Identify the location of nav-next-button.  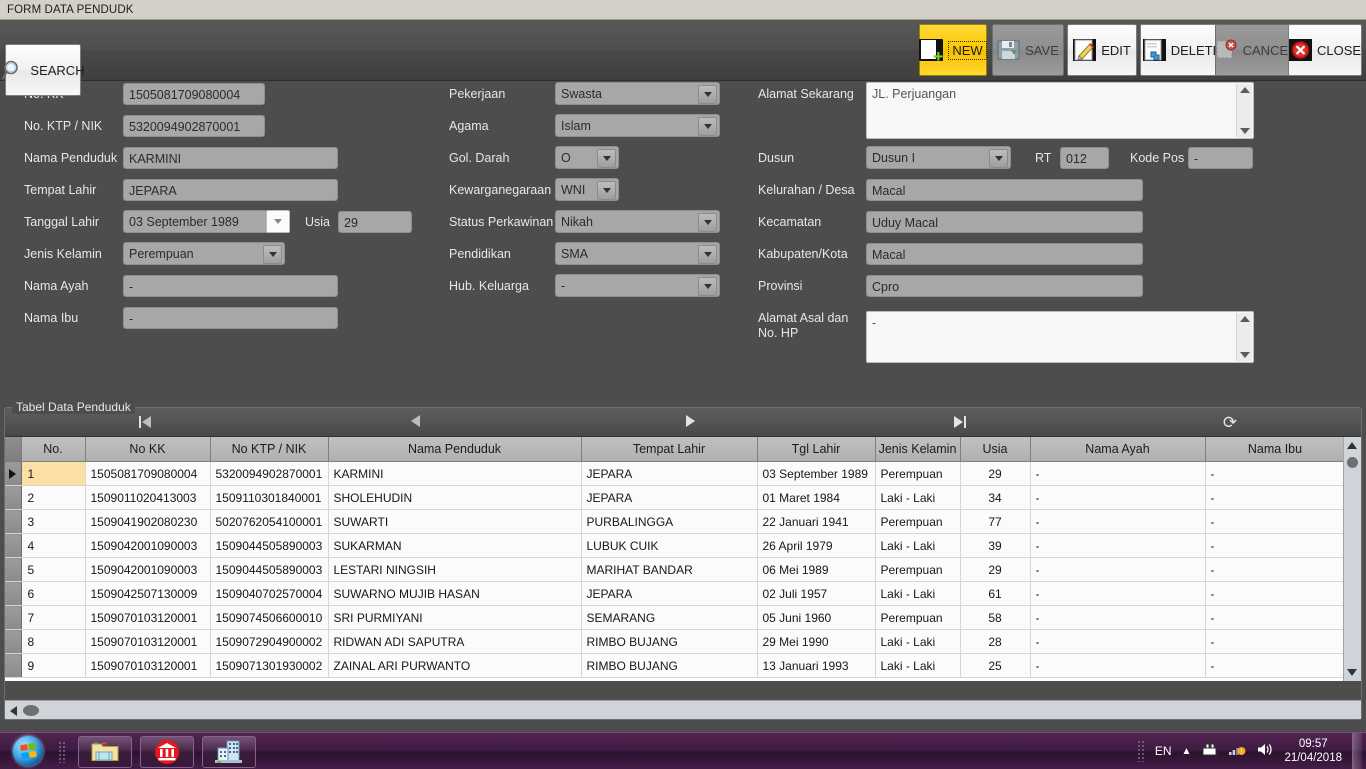
(690, 422).